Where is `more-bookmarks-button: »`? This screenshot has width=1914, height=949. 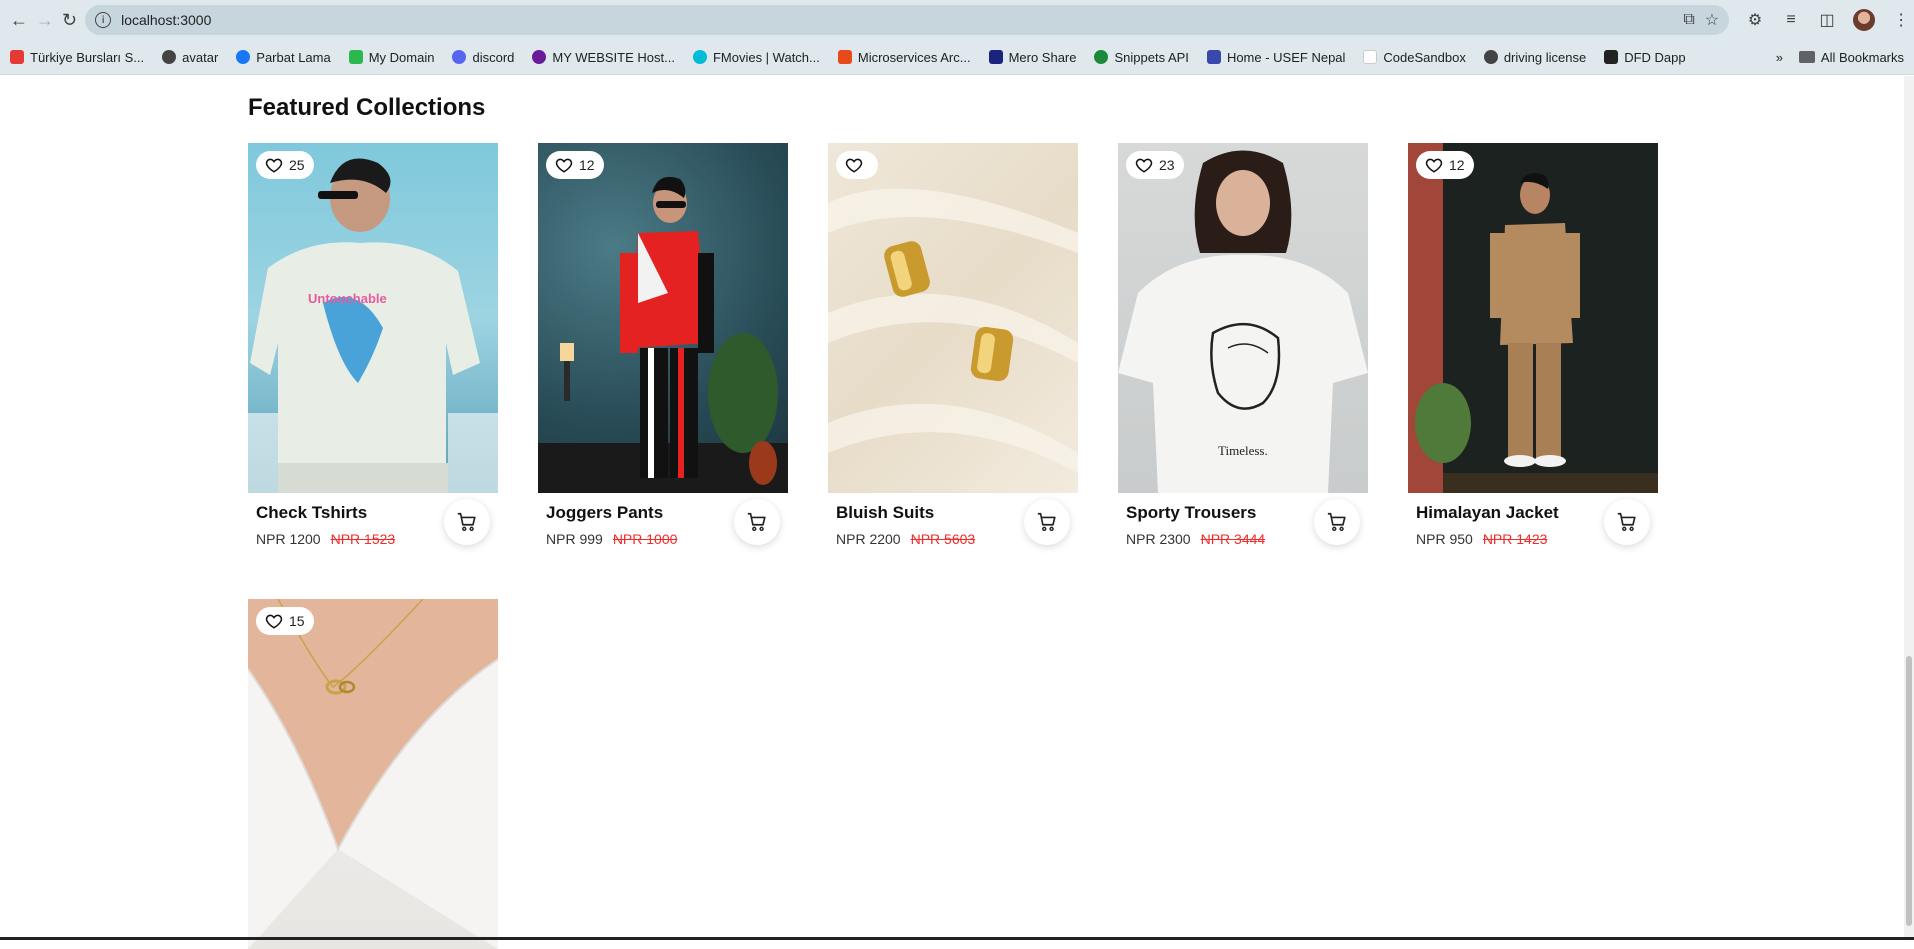
more-bookmarks-button: » is located at coordinates (1779, 57).